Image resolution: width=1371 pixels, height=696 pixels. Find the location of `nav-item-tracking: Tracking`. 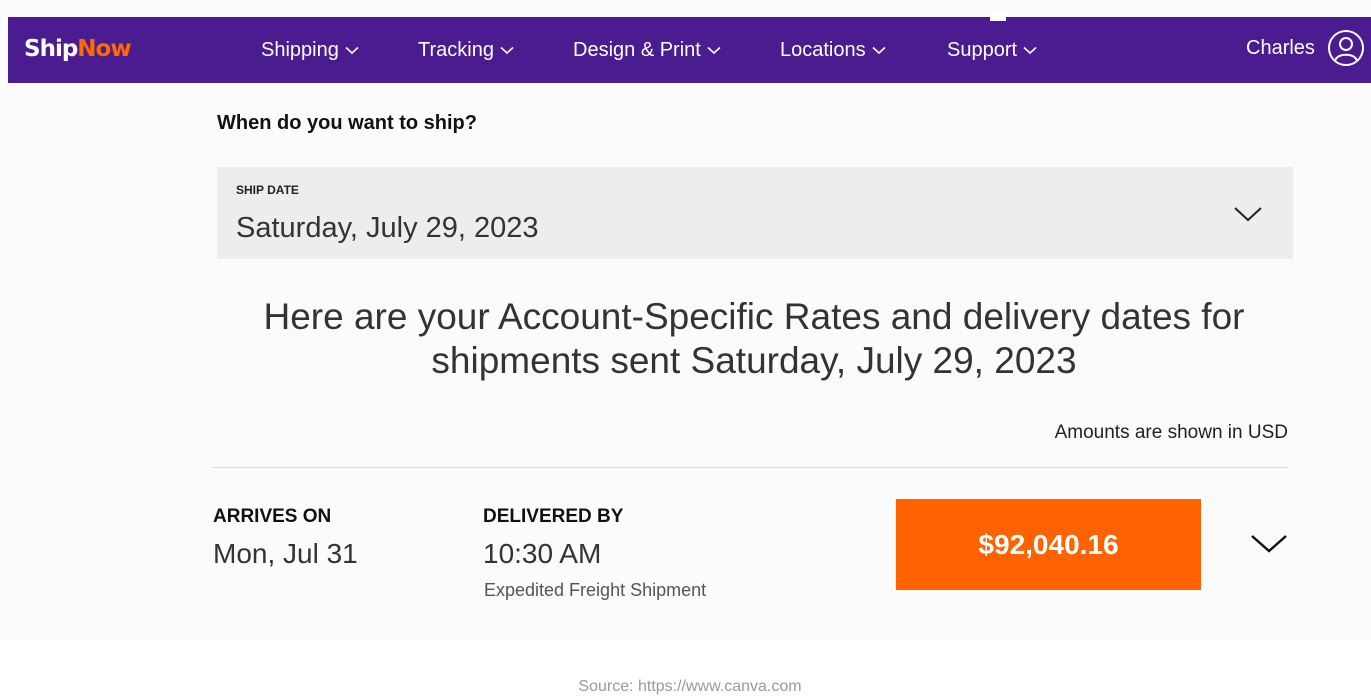

nav-item-tracking: Tracking is located at coordinates (466, 50).